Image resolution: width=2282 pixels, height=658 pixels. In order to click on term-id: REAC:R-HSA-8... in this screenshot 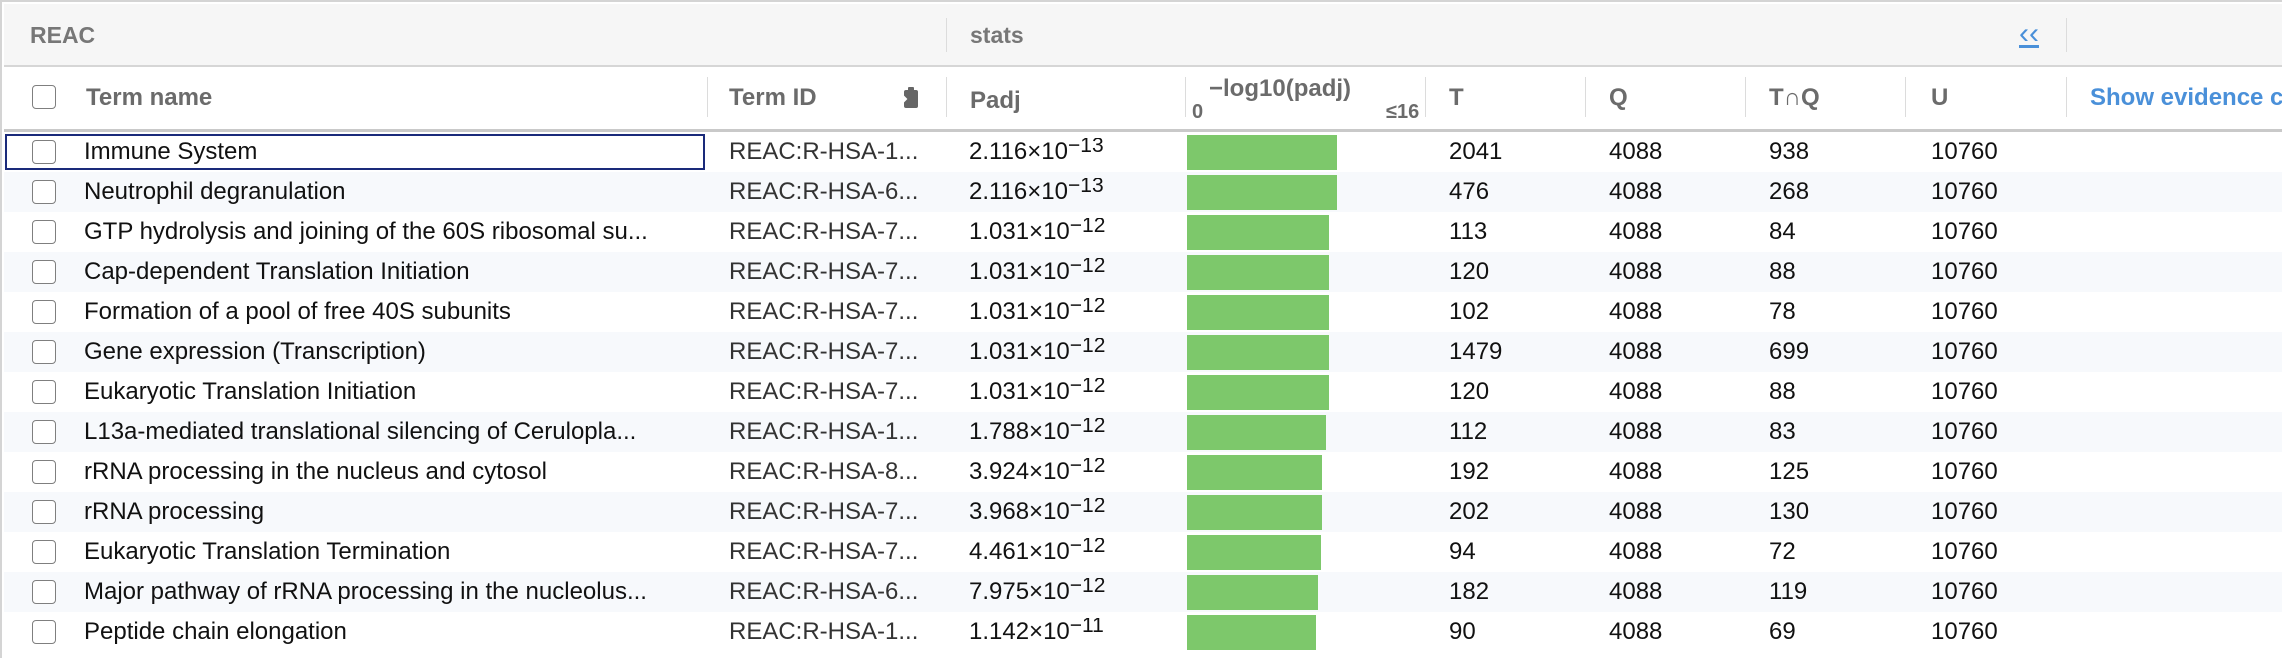, I will do `click(826, 472)`.